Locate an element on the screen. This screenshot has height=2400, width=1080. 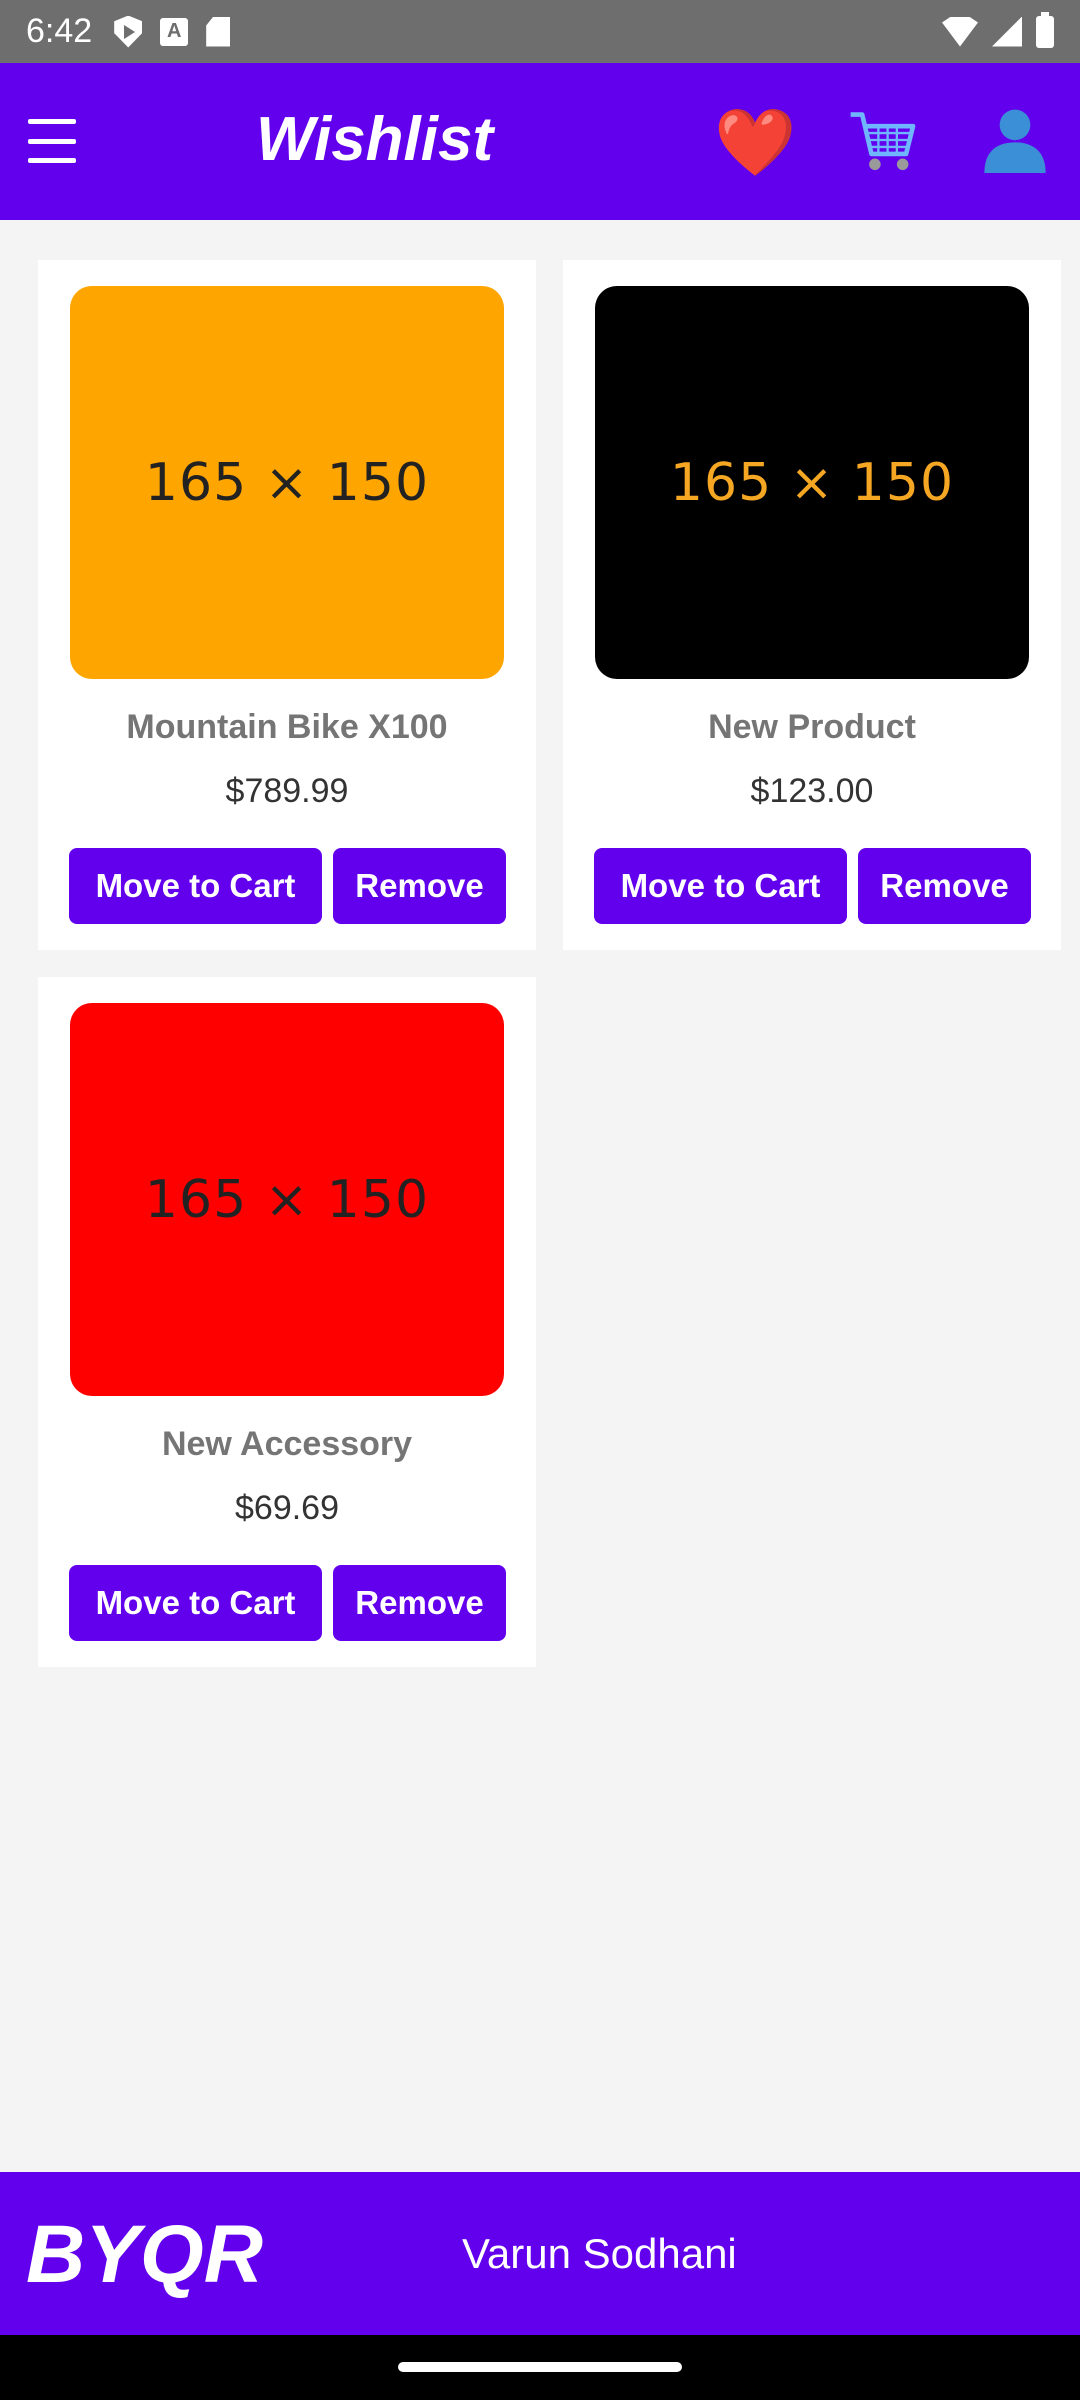
product-price: $789.99 is located at coordinates (287, 791).